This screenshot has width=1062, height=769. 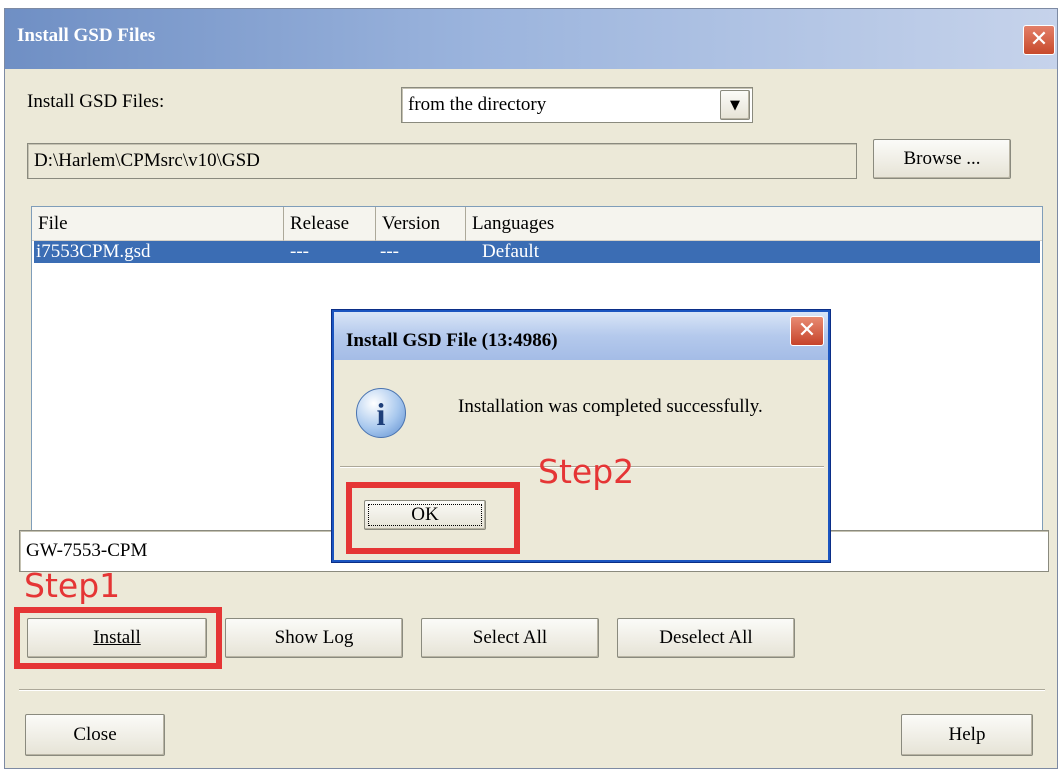 I want to click on chevron-down-icon: ▼, so click(x=735, y=105).